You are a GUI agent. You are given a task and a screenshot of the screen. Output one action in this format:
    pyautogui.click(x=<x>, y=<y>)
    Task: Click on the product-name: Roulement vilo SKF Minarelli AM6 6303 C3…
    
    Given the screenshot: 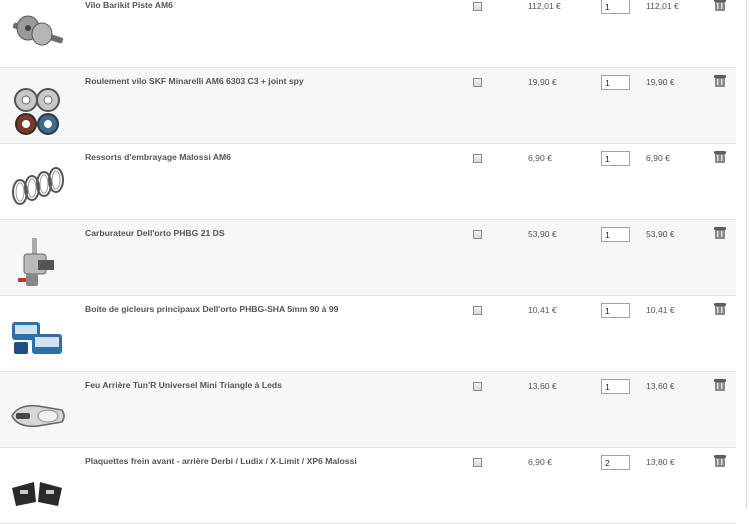 What is the action you would take?
    pyautogui.click(x=194, y=81)
    